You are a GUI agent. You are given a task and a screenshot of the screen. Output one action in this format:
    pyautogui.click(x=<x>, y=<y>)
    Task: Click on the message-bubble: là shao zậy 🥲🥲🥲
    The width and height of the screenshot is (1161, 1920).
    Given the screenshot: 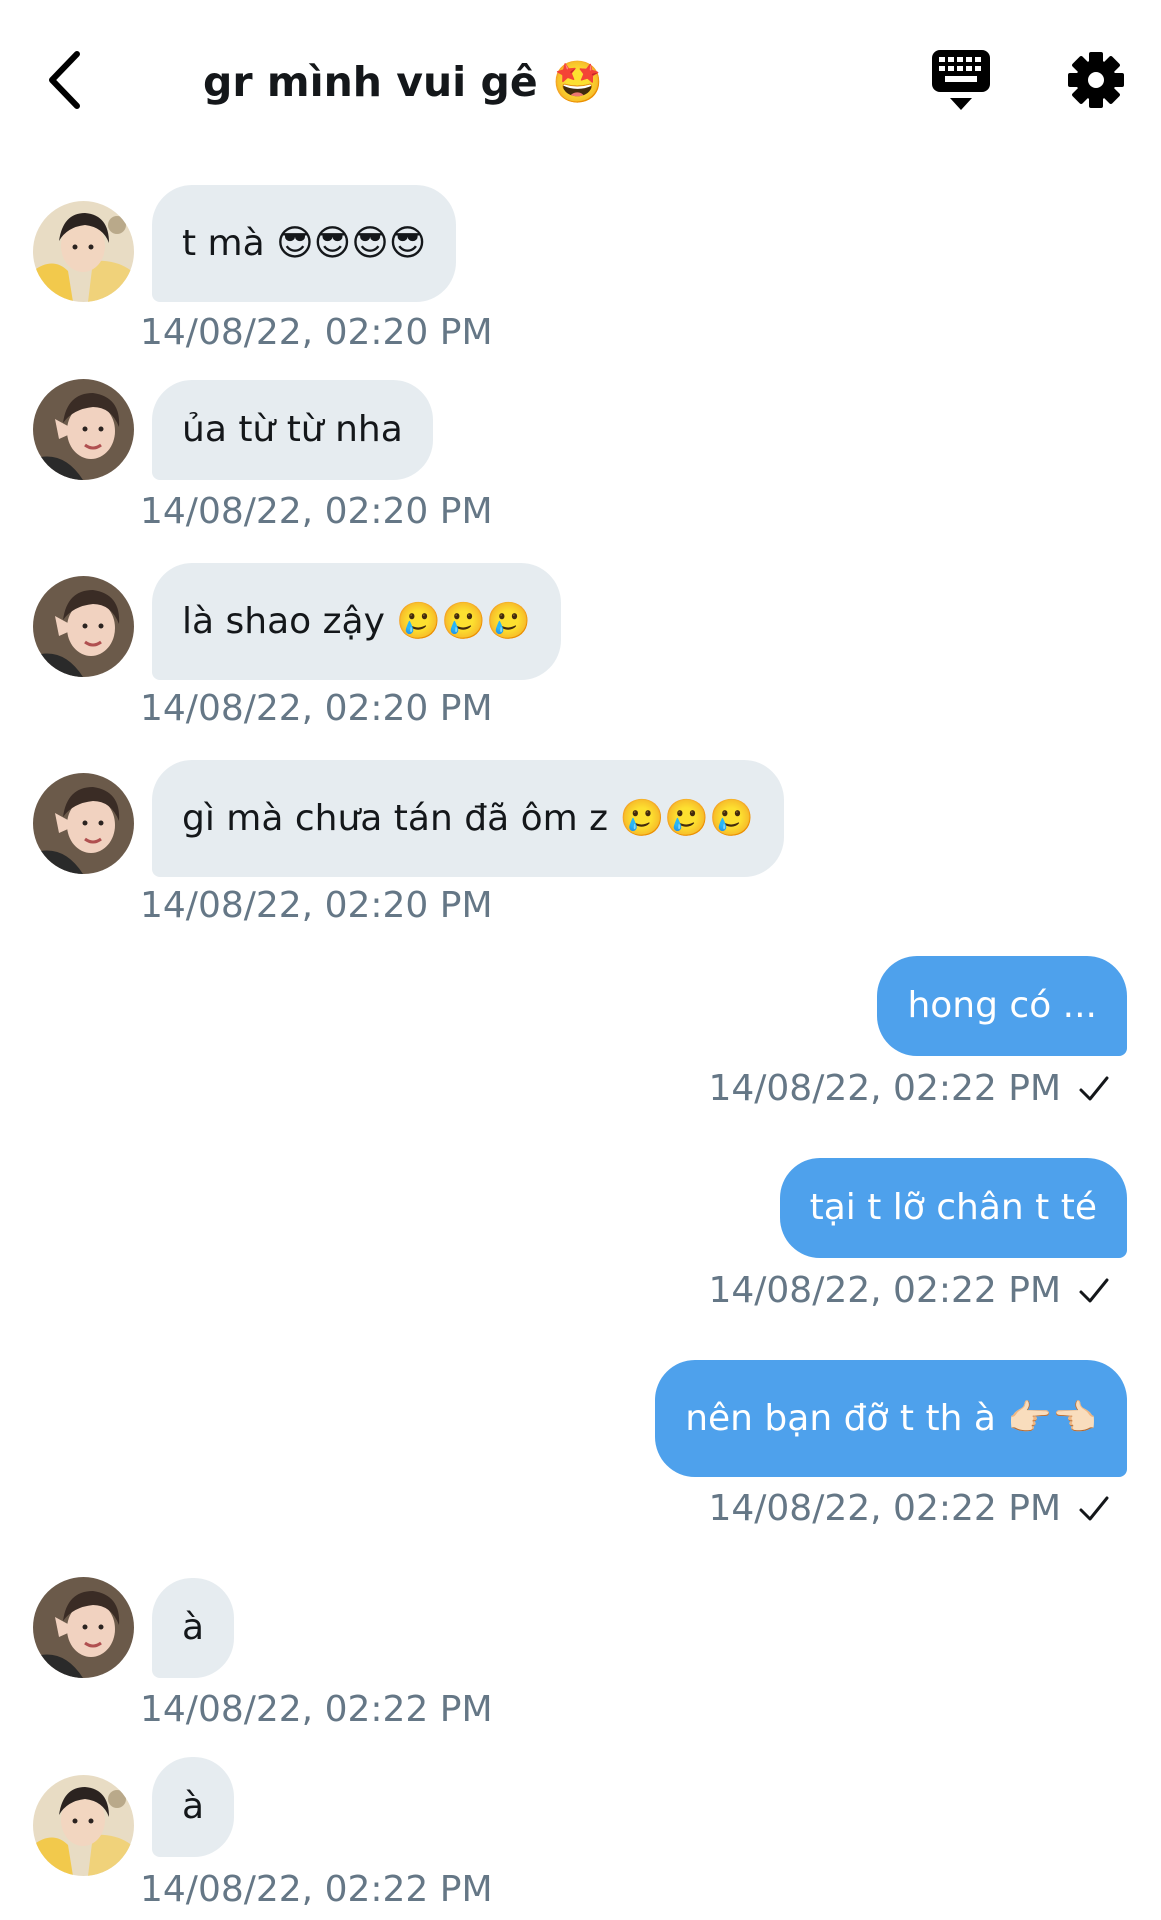 What is the action you would take?
    pyautogui.click(x=356, y=621)
    